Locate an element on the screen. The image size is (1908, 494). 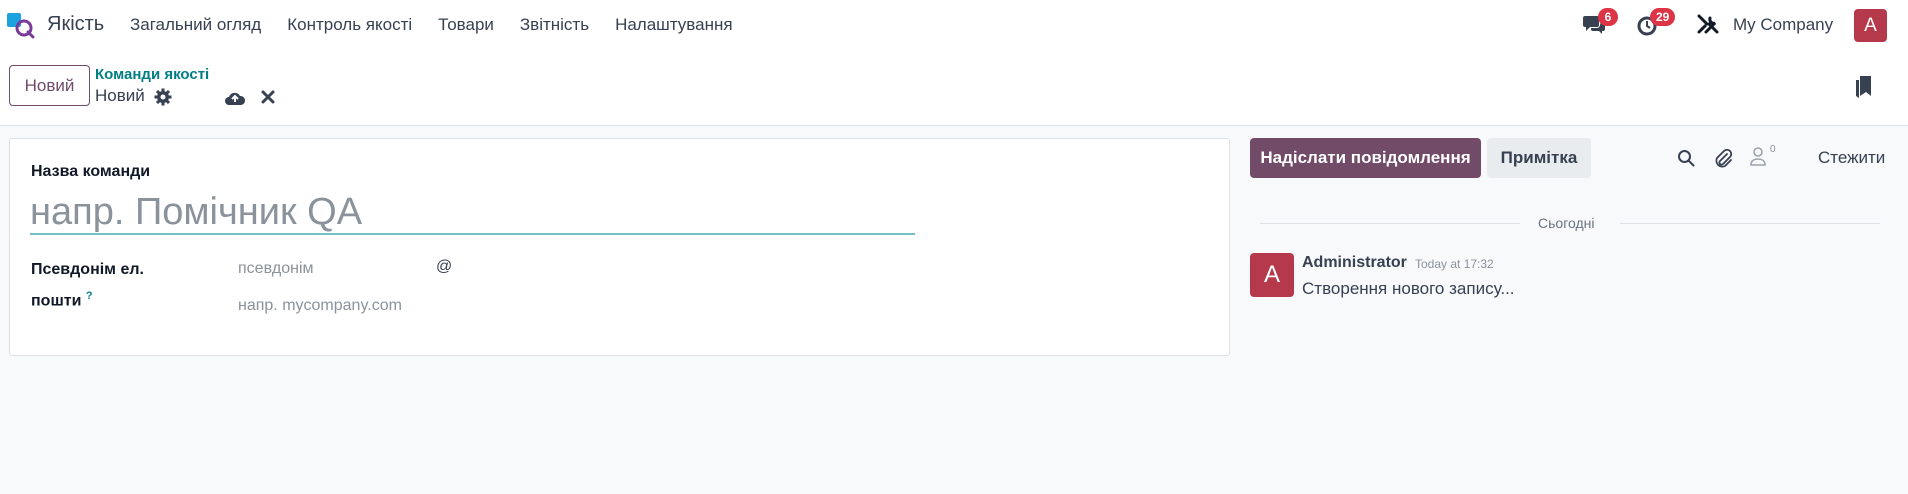
date-separator-line-right is located at coordinates (1750, 223).